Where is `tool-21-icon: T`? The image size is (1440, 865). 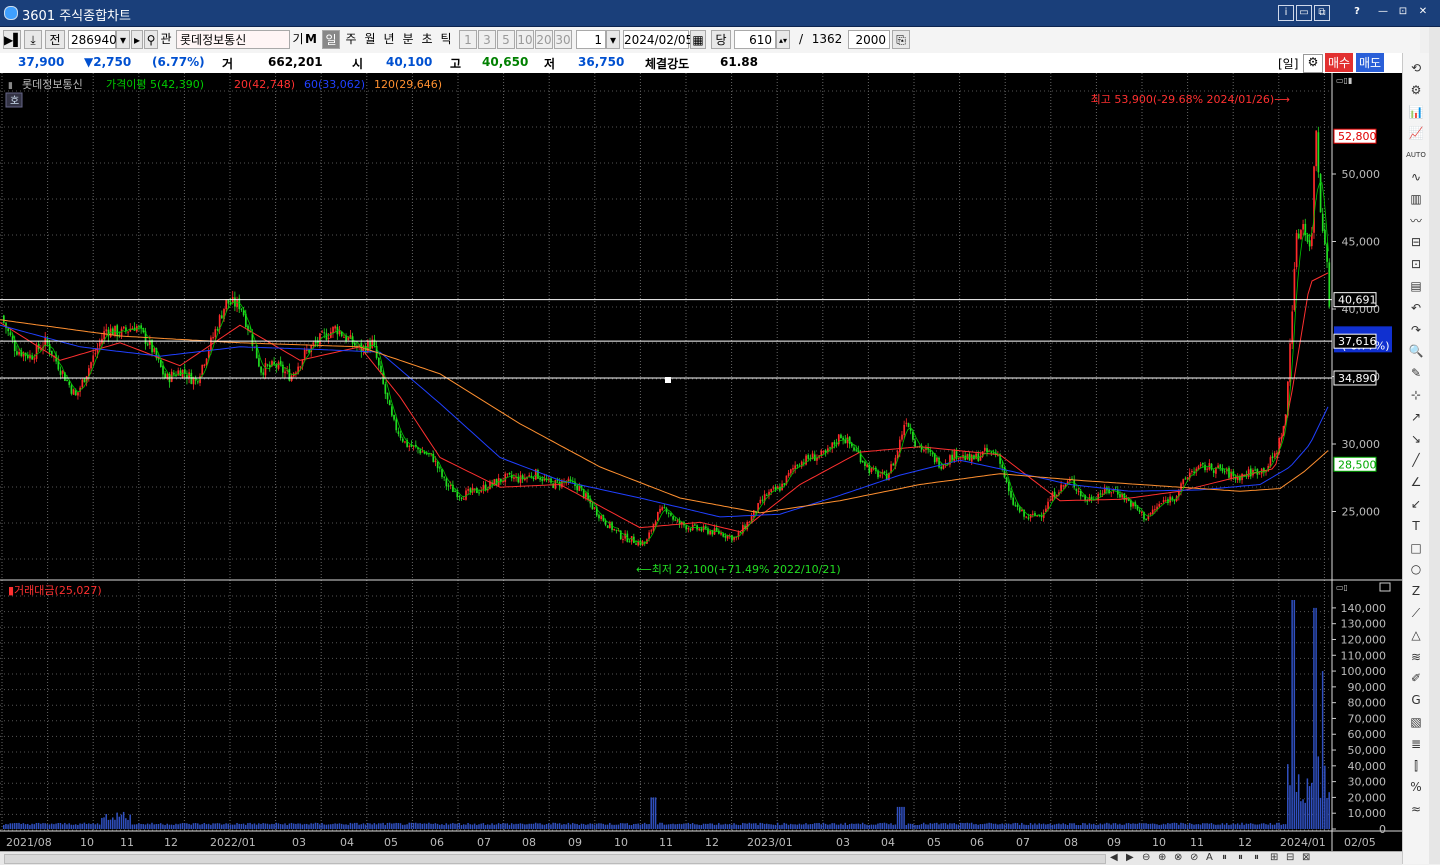 tool-21-icon: T is located at coordinates (1416, 526).